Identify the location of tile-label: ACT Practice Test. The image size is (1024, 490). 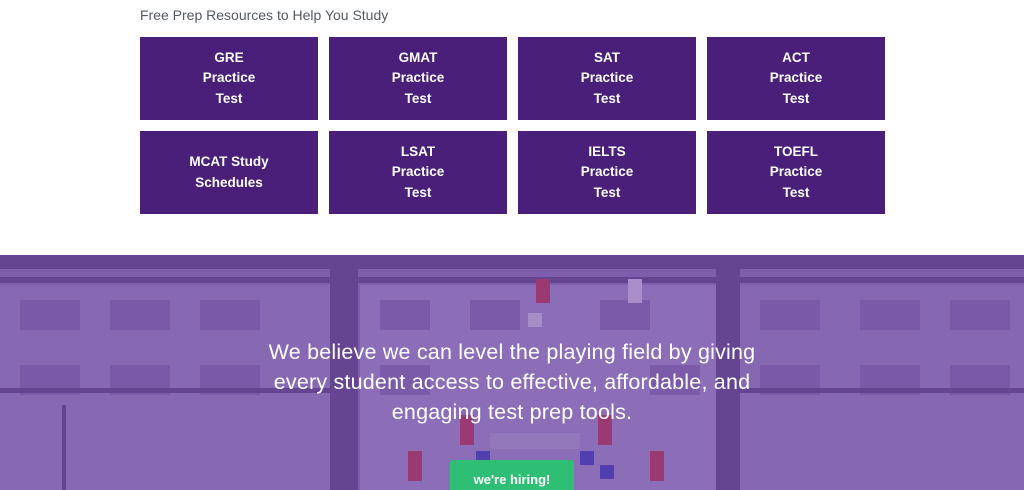
(796, 77).